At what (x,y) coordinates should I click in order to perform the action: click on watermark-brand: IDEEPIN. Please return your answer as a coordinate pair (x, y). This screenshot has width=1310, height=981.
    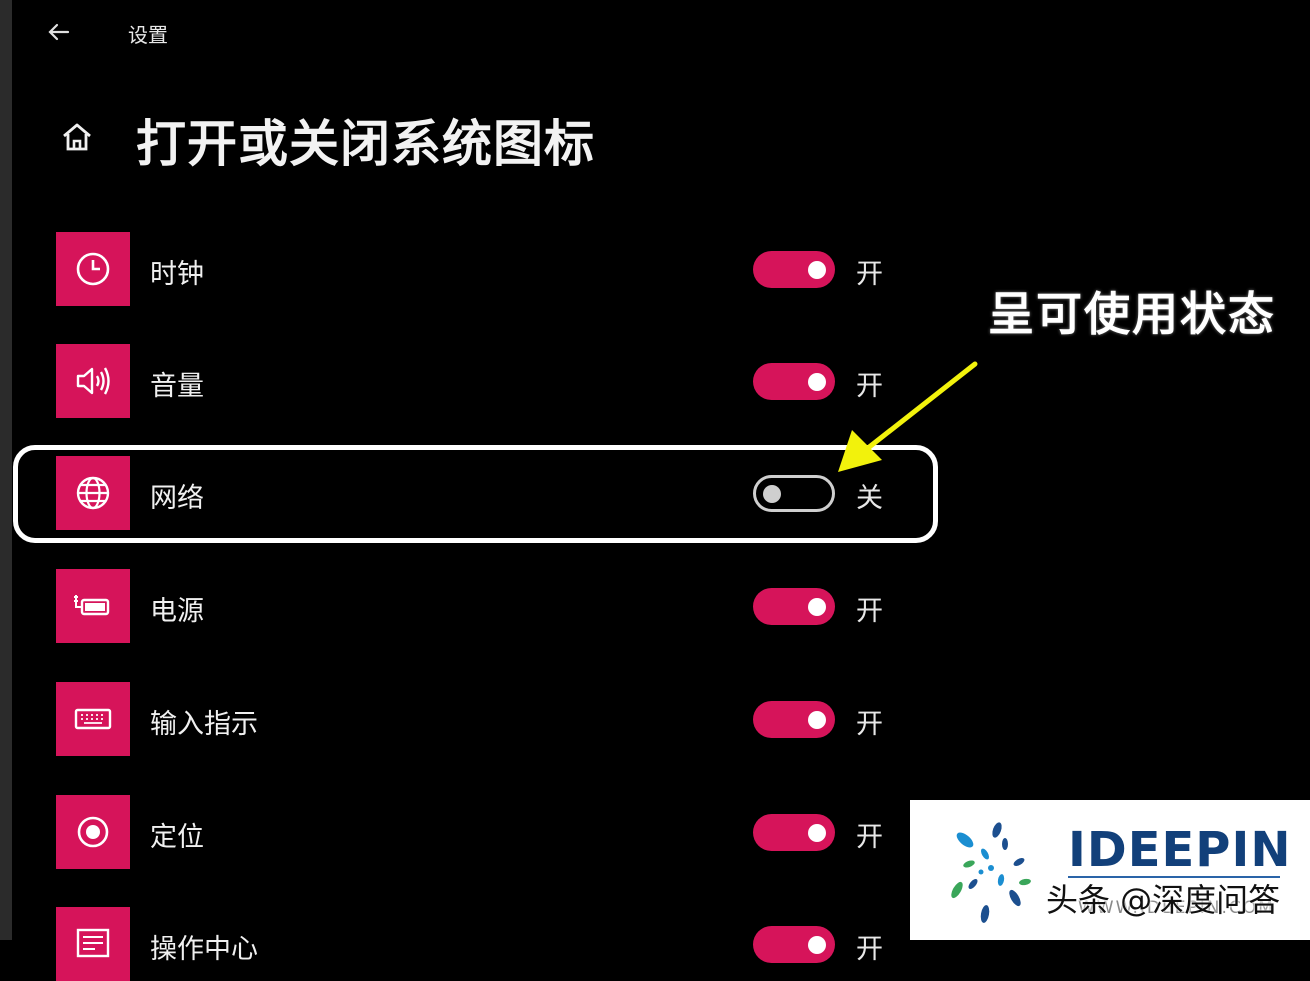
    Looking at the image, I should click on (1180, 850).